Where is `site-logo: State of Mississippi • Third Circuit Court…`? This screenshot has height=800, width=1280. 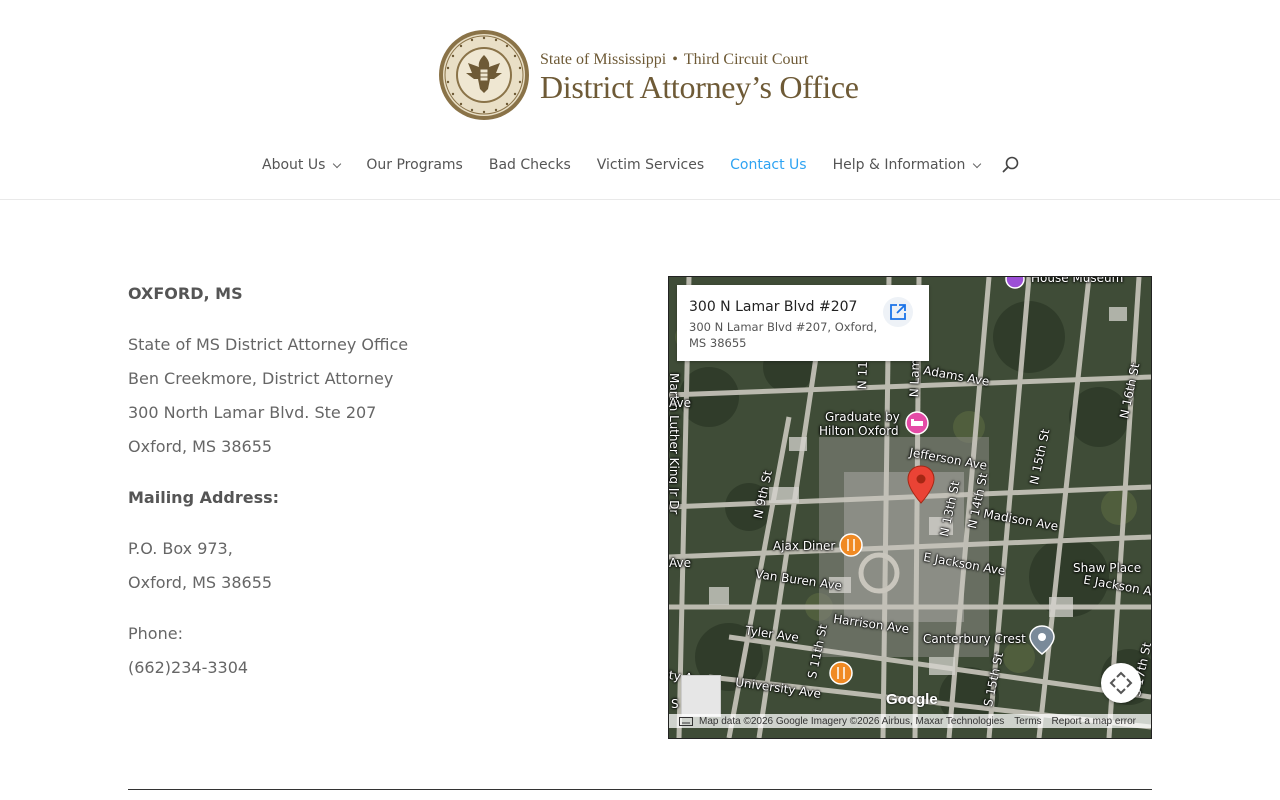
site-logo: State of Mississippi • Third Circuit Court… is located at coordinates (648, 75).